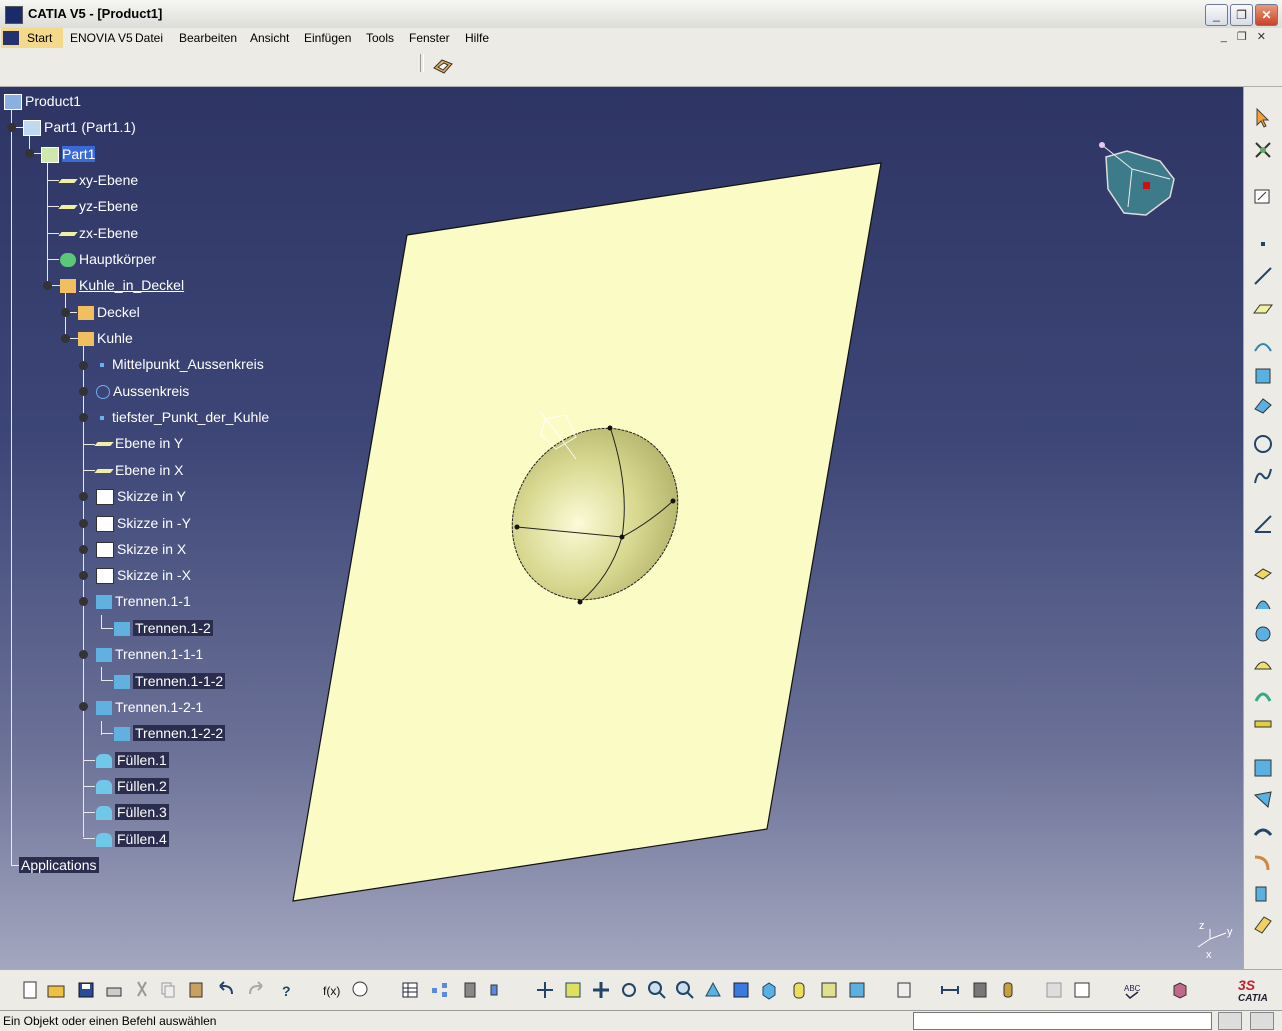  What do you see at coordinates (86, 990) in the screenshot?
I see `save-icon` at bounding box center [86, 990].